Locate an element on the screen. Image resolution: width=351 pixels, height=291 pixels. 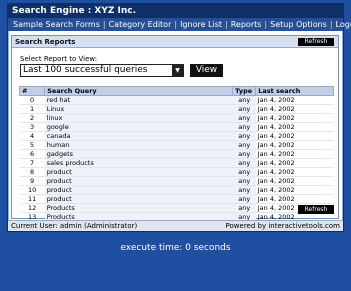
row-number: 3 is located at coordinates (32, 127).